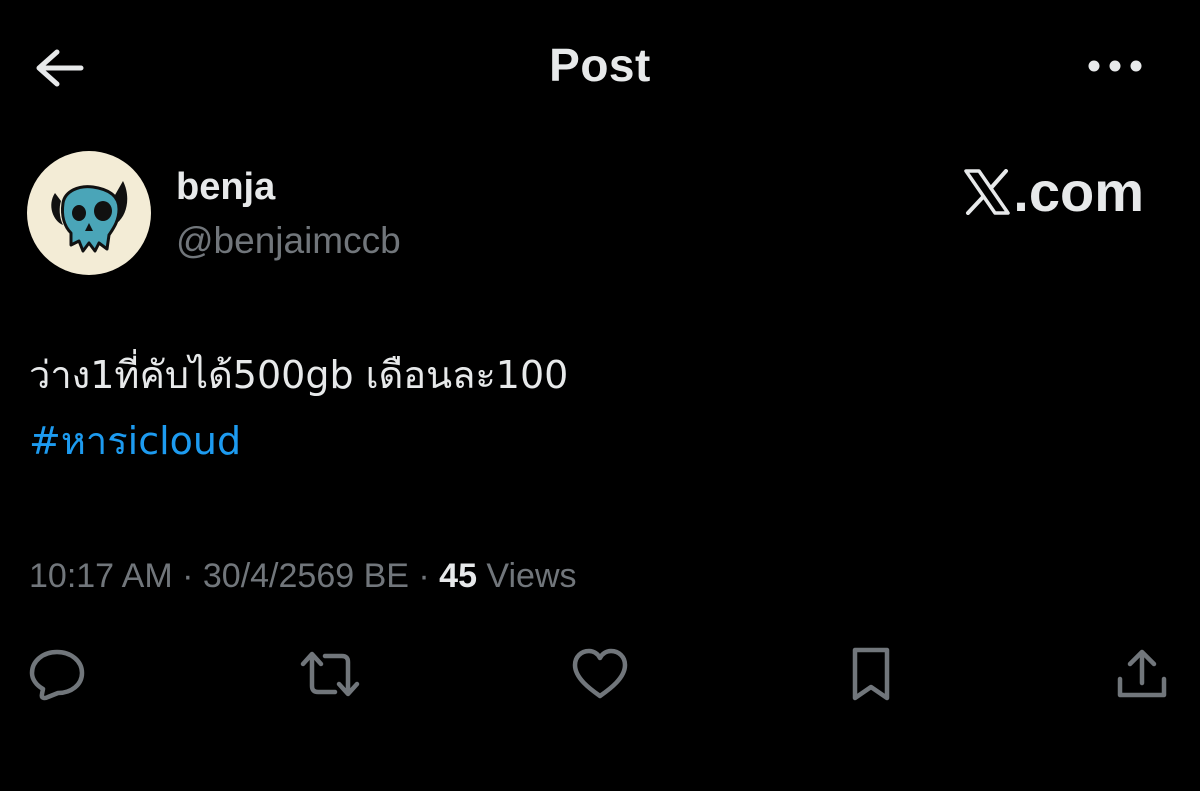 This screenshot has height=791, width=1200. I want to click on hashtag-link: #หารicloud, so click(135, 441).